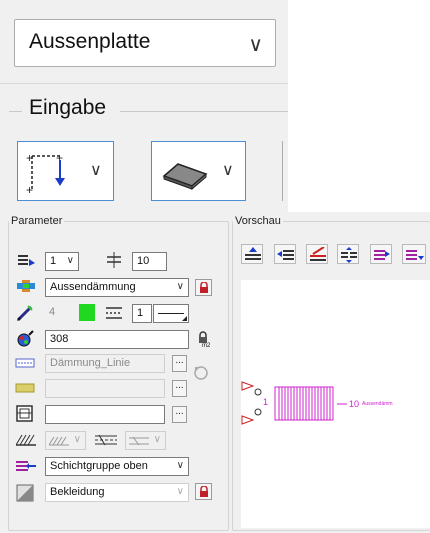 The height and width of the screenshot is (533, 430). I want to click on move-layer-down-button, so click(414, 254).